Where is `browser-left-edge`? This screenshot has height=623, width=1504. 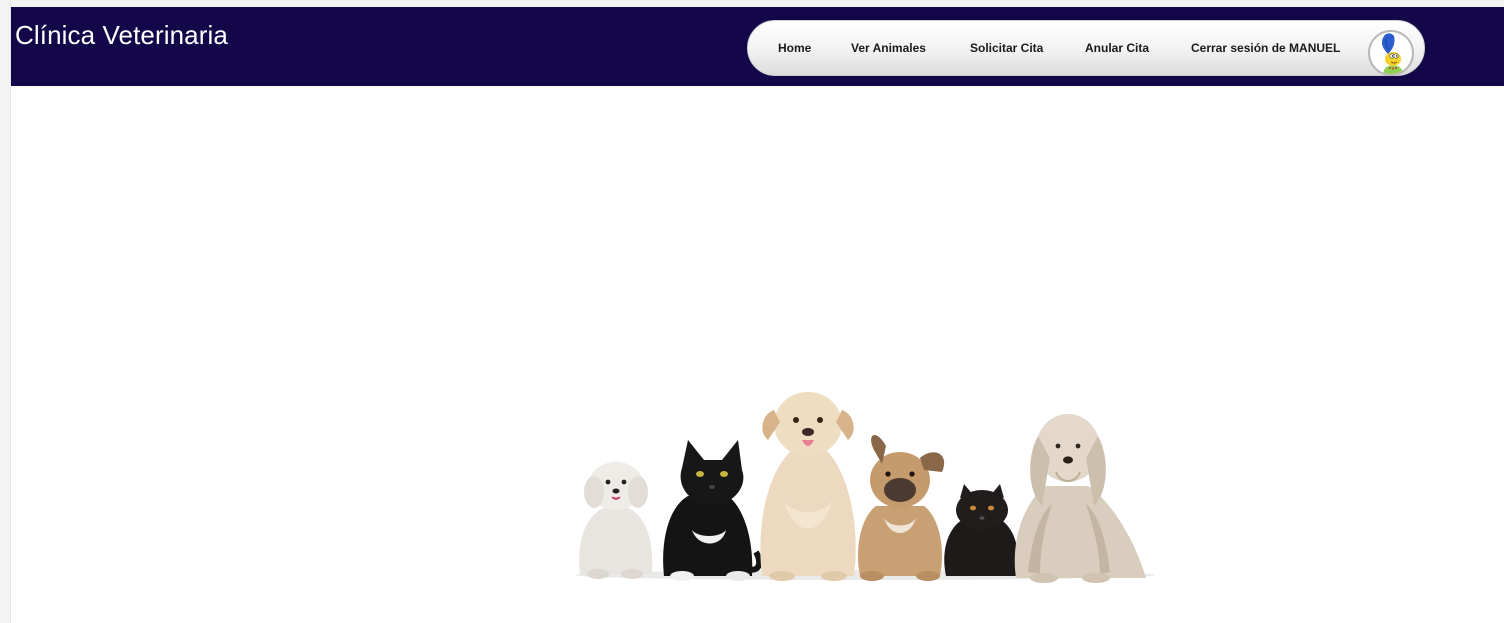 browser-left-edge is located at coordinates (5, 311).